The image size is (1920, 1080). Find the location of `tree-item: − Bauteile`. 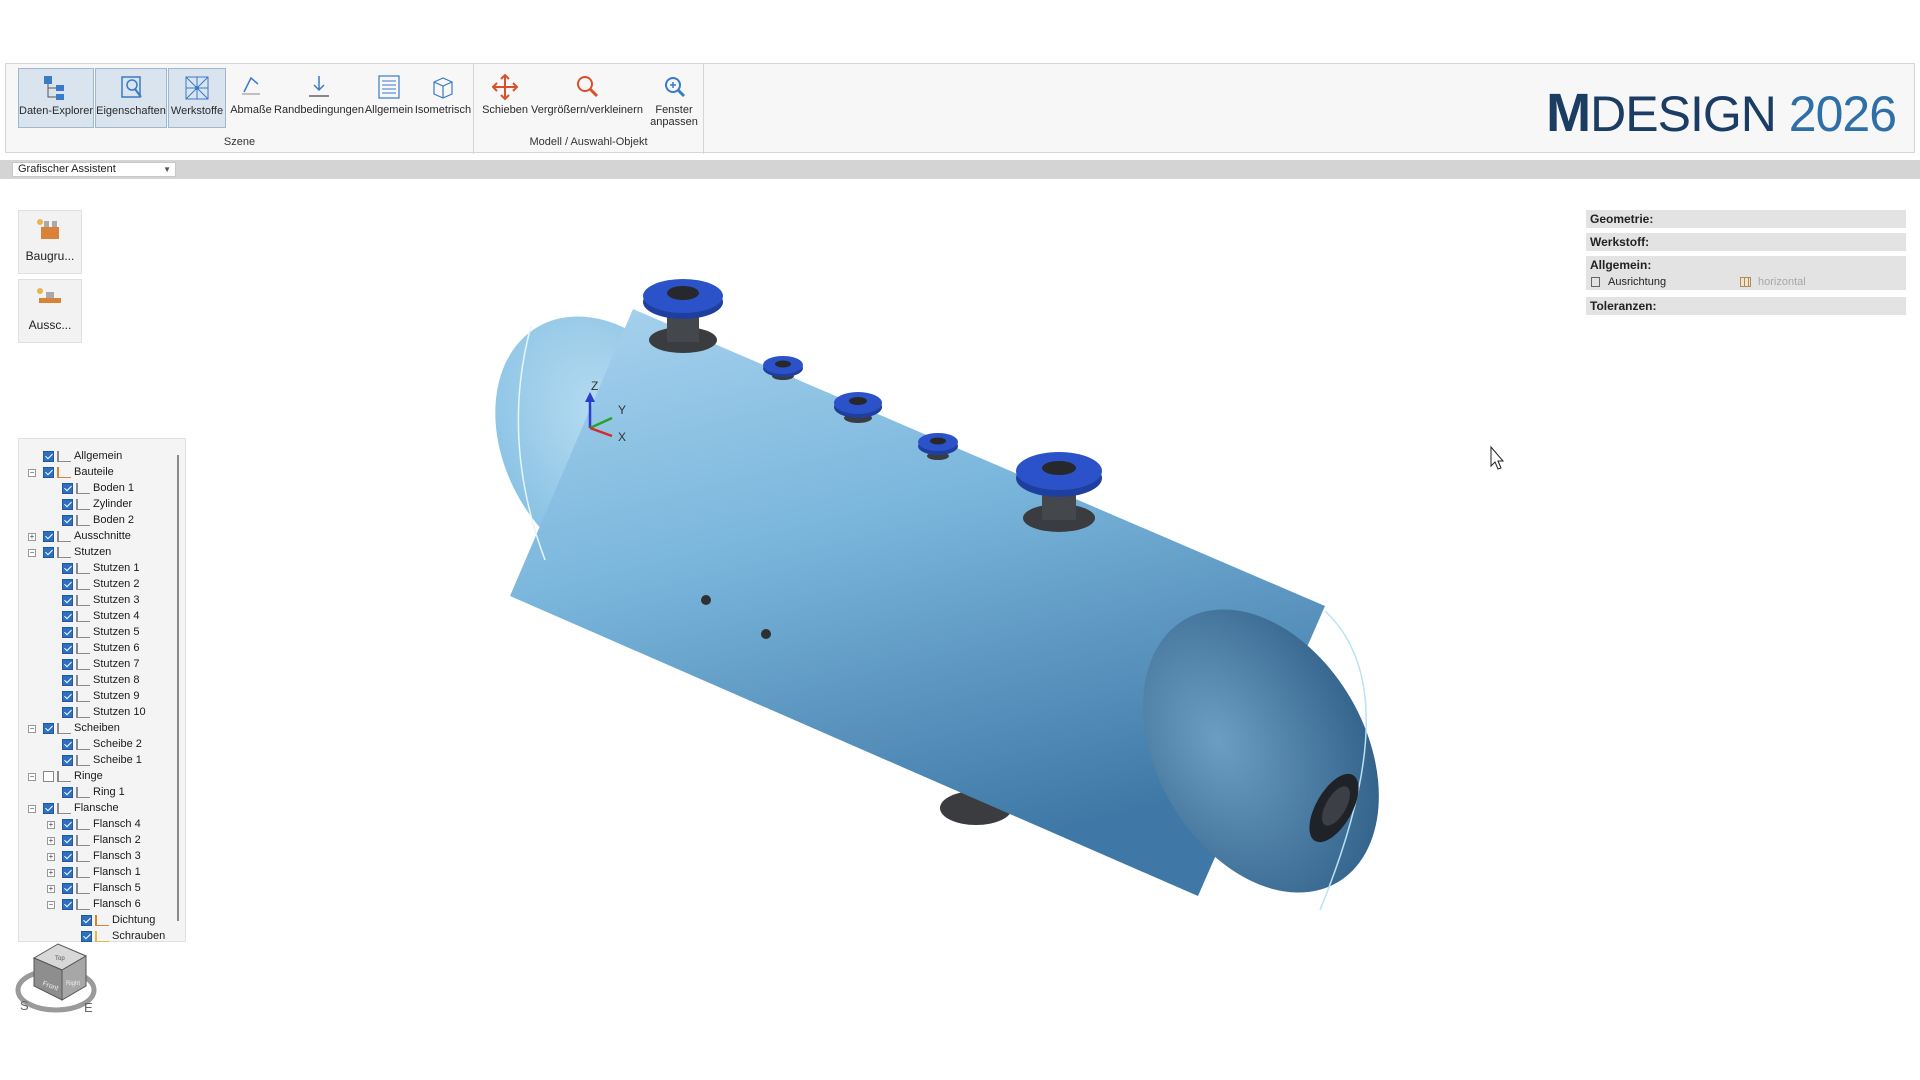

tree-item: − Bauteile is located at coordinates (71, 472).